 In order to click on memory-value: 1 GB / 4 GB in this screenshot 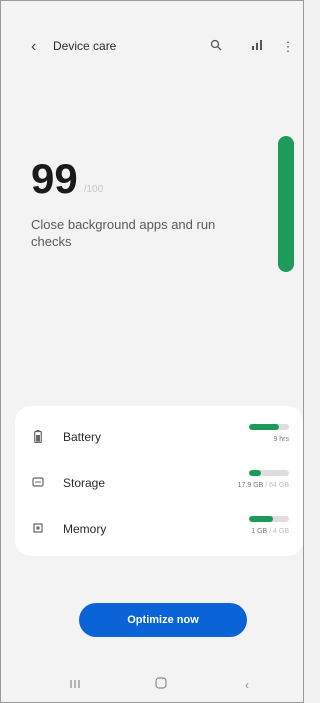, I will do `click(270, 531)`.